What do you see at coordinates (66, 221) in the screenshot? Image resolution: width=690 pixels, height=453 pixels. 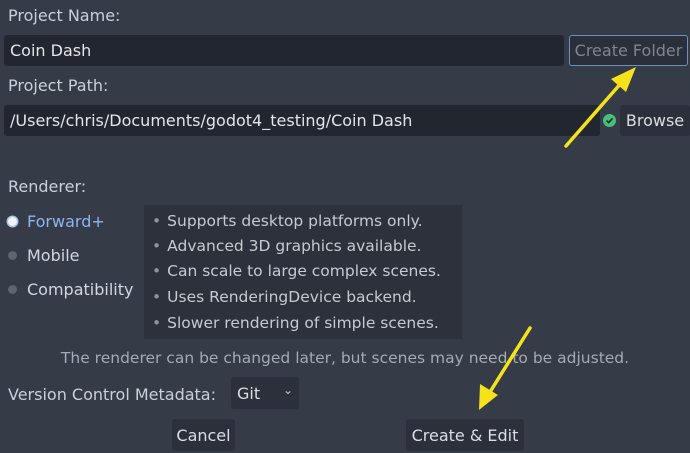 I see `renderer-option-label: Forward+` at bounding box center [66, 221].